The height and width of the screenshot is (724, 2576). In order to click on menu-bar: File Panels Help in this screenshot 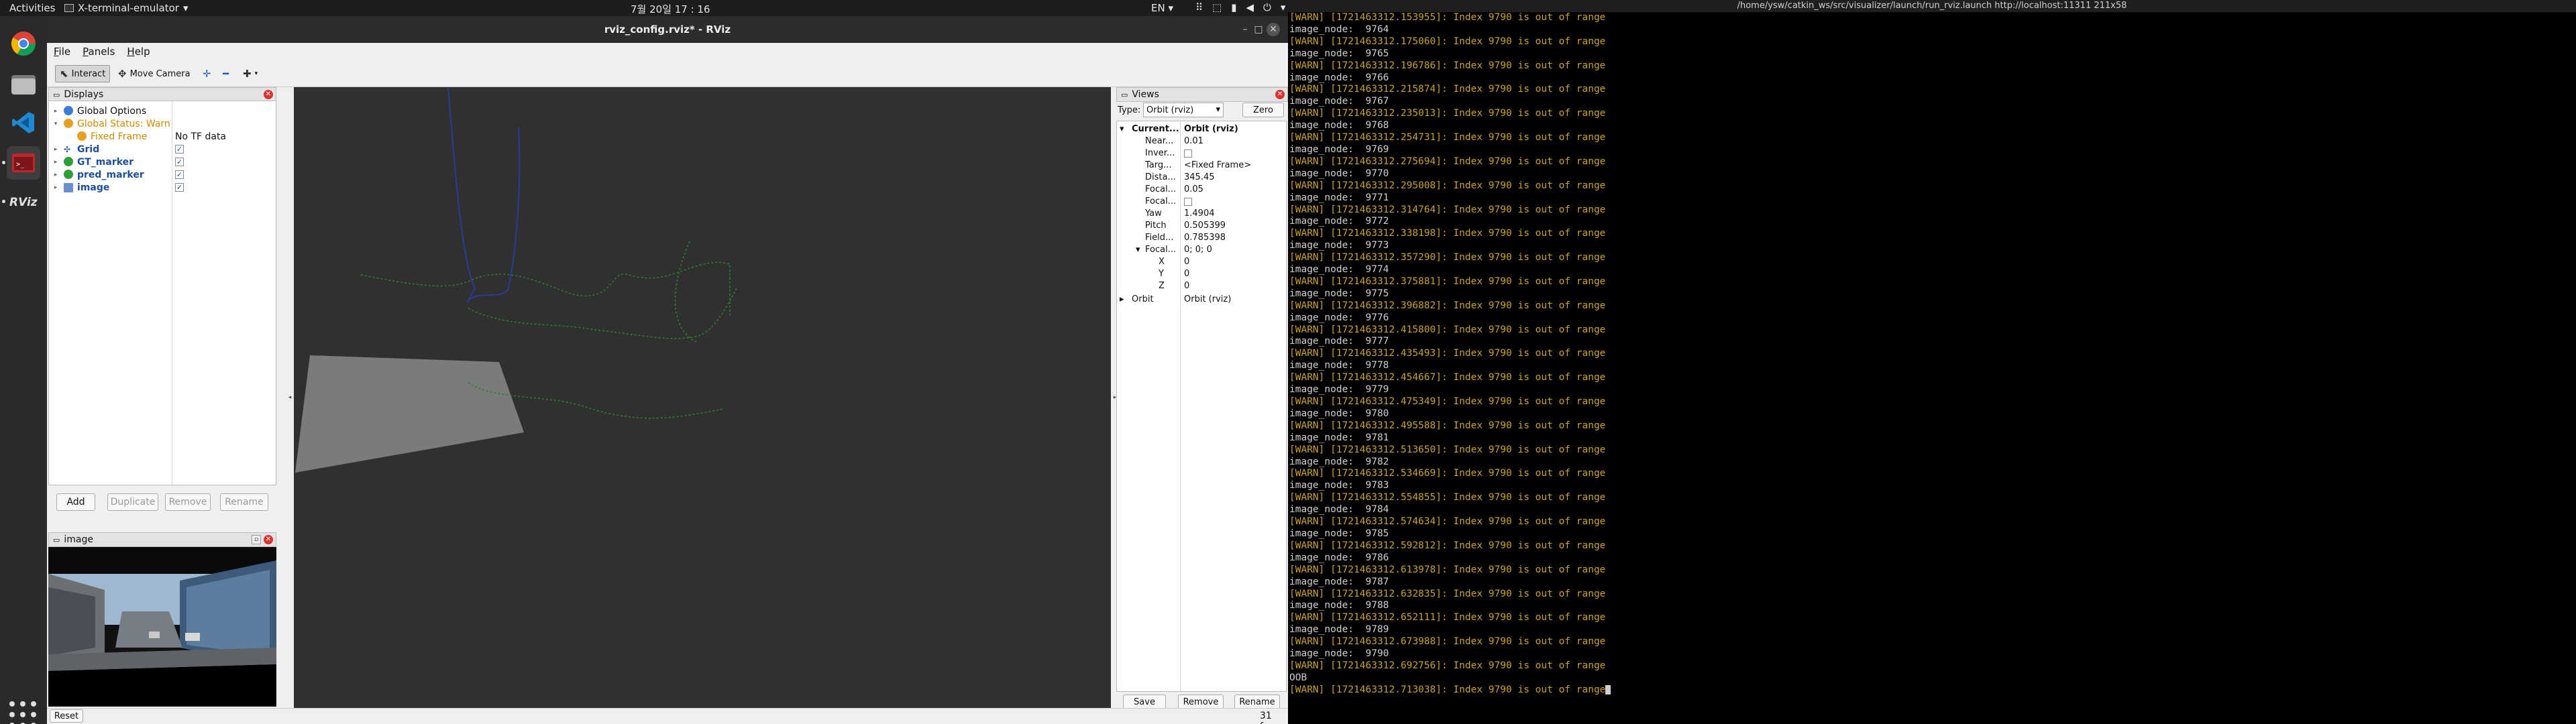, I will do `click(667, 52)`.